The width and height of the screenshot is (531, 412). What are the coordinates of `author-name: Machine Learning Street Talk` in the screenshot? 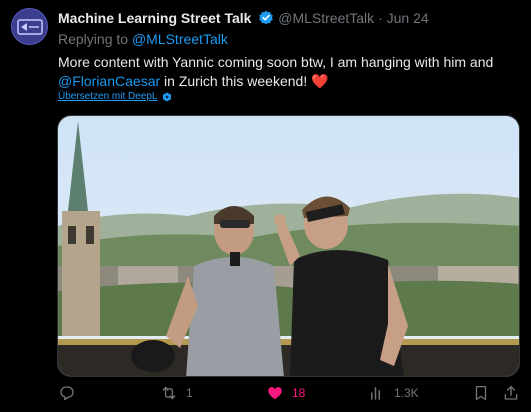 It's located at (154, 18).